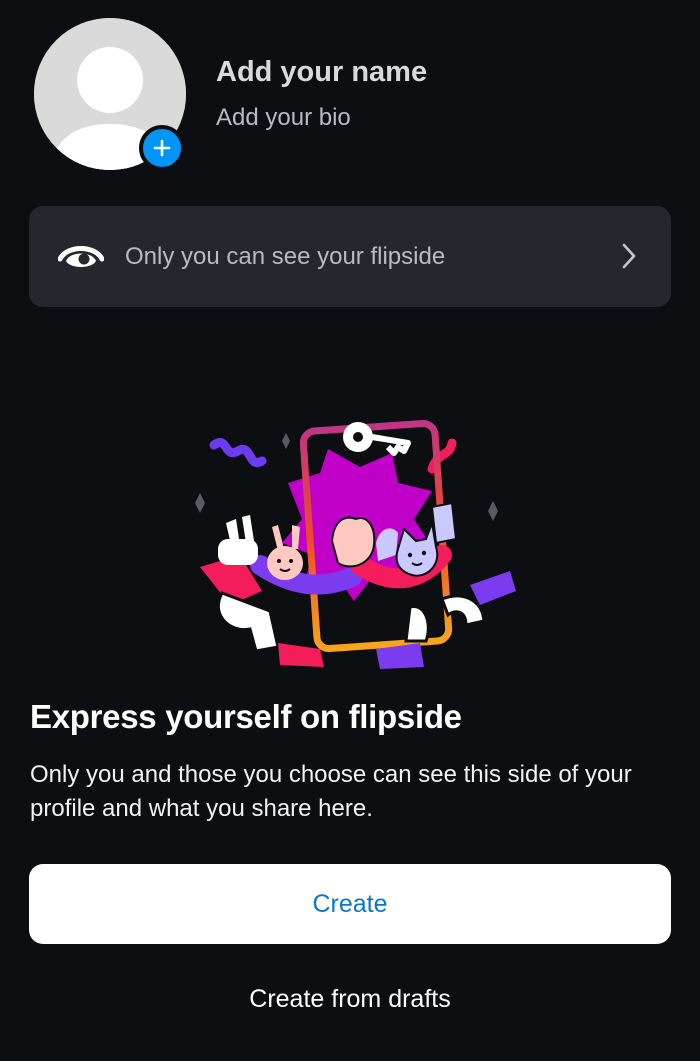 The width and height of the screenshot is (700, 1061). Describe the element at coordinates (350, 999) in the screenshot. I see `create-from-drafts-button: Create from drafts` at that location.